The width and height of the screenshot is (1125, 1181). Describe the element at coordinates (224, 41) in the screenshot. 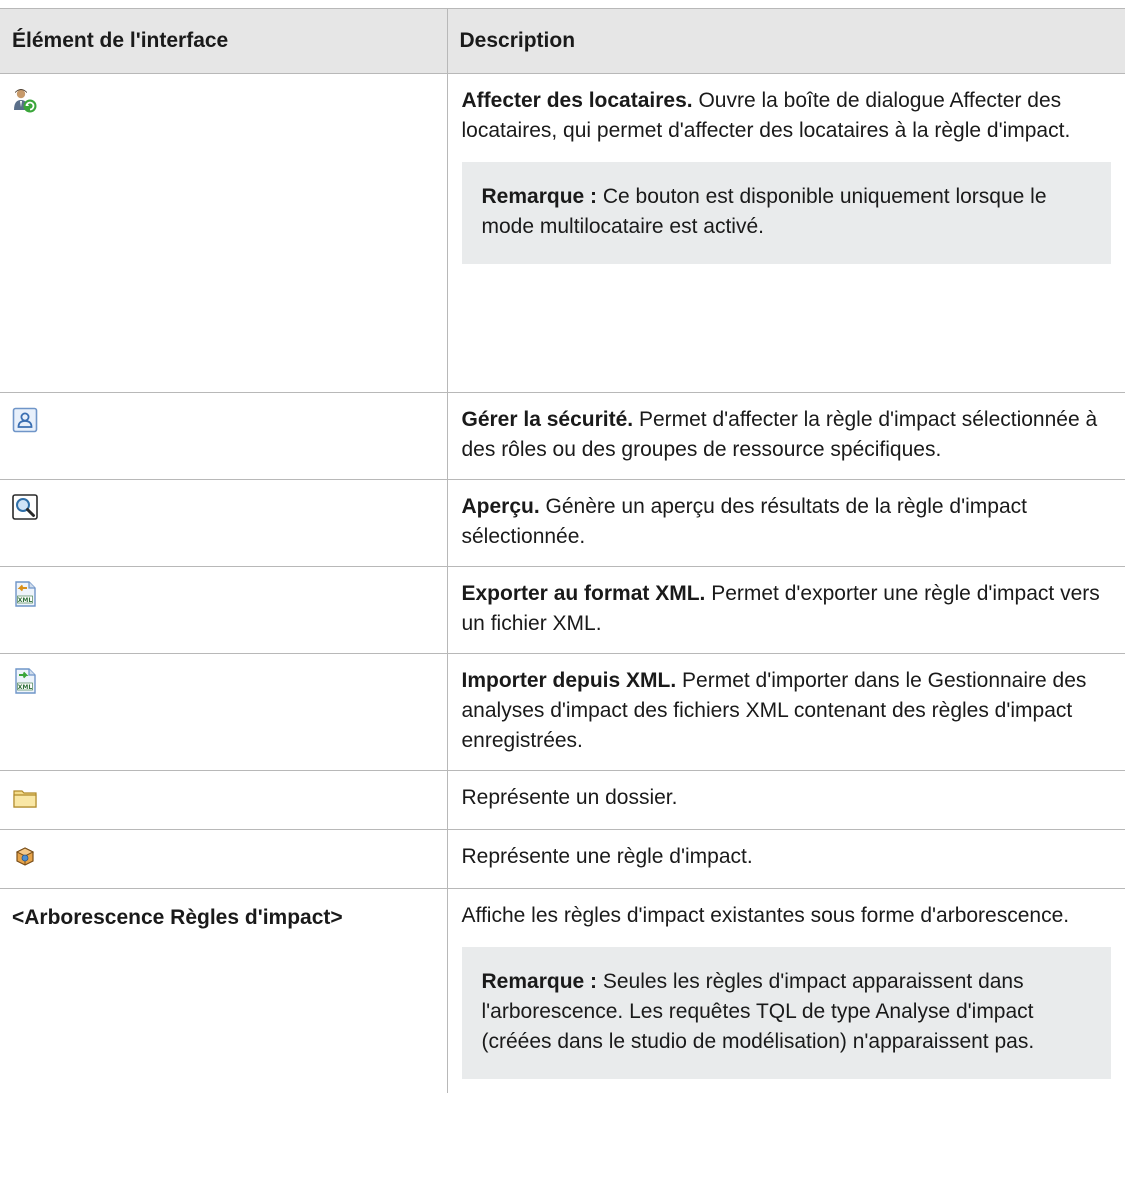

I see `header-element: Élément de l'interface` at that location.